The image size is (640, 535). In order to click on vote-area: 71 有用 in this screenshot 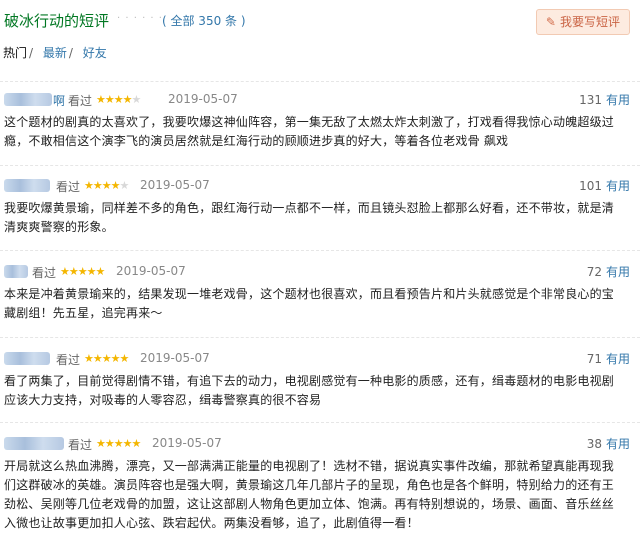, I will do `click(608, 358)`.